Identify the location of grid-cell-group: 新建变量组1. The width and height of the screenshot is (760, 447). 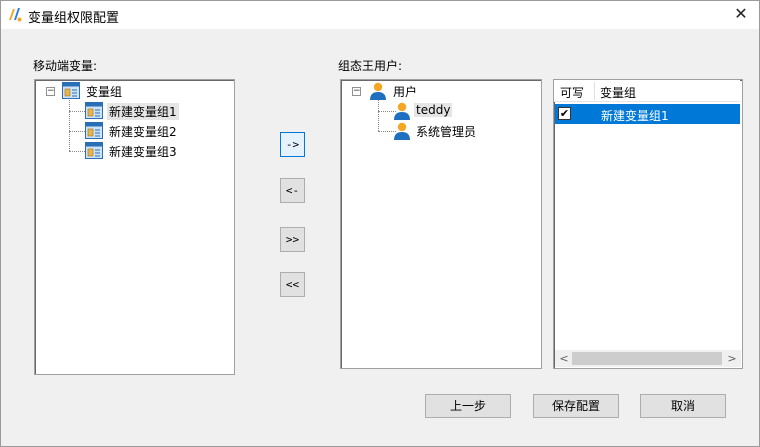
(635, 116).